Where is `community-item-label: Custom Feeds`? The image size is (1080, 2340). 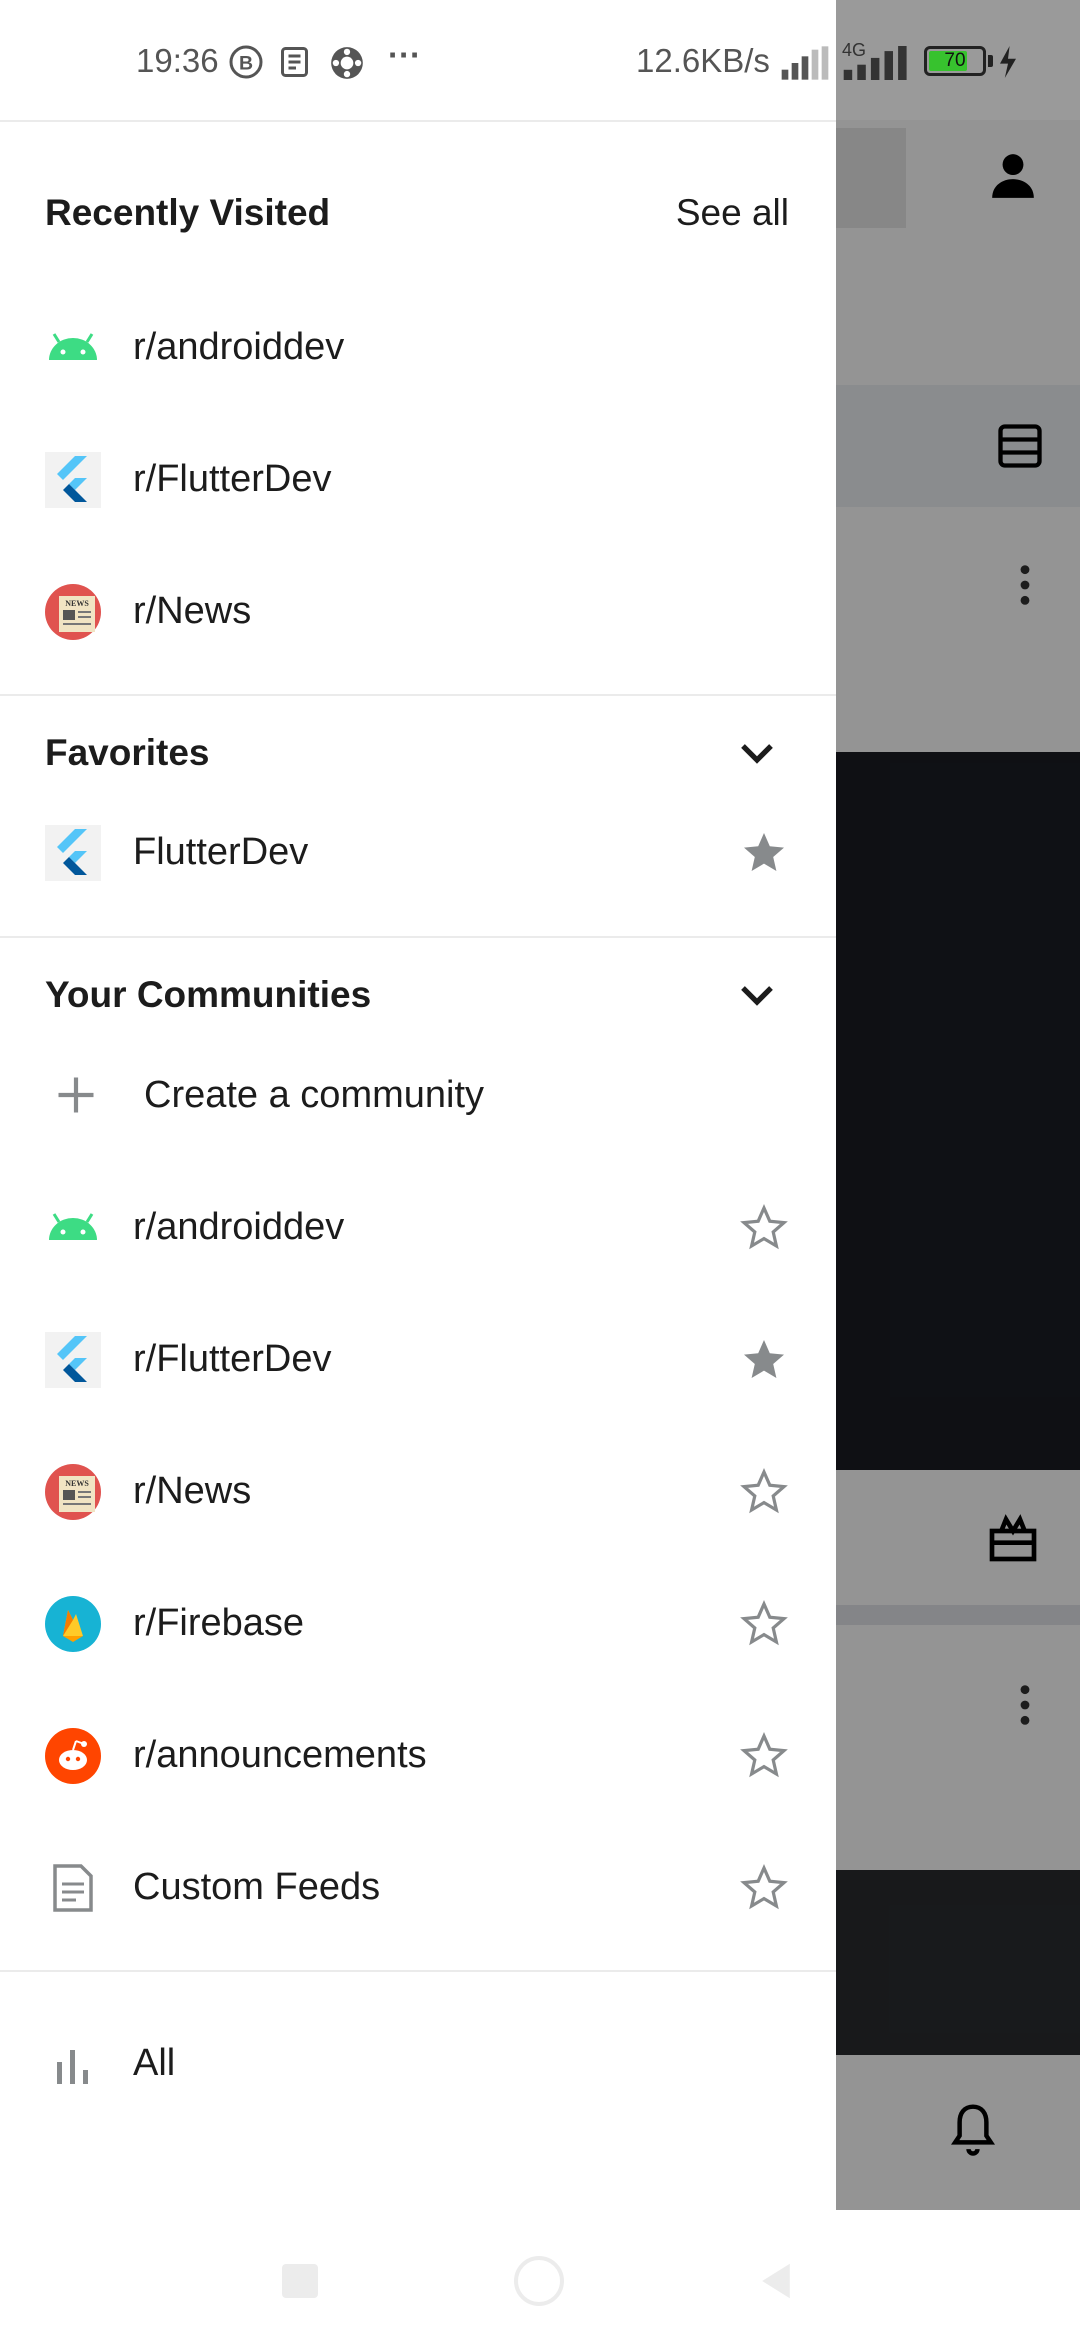
community-item-label: Custom Feeds is located at coordinates (257, 1887).